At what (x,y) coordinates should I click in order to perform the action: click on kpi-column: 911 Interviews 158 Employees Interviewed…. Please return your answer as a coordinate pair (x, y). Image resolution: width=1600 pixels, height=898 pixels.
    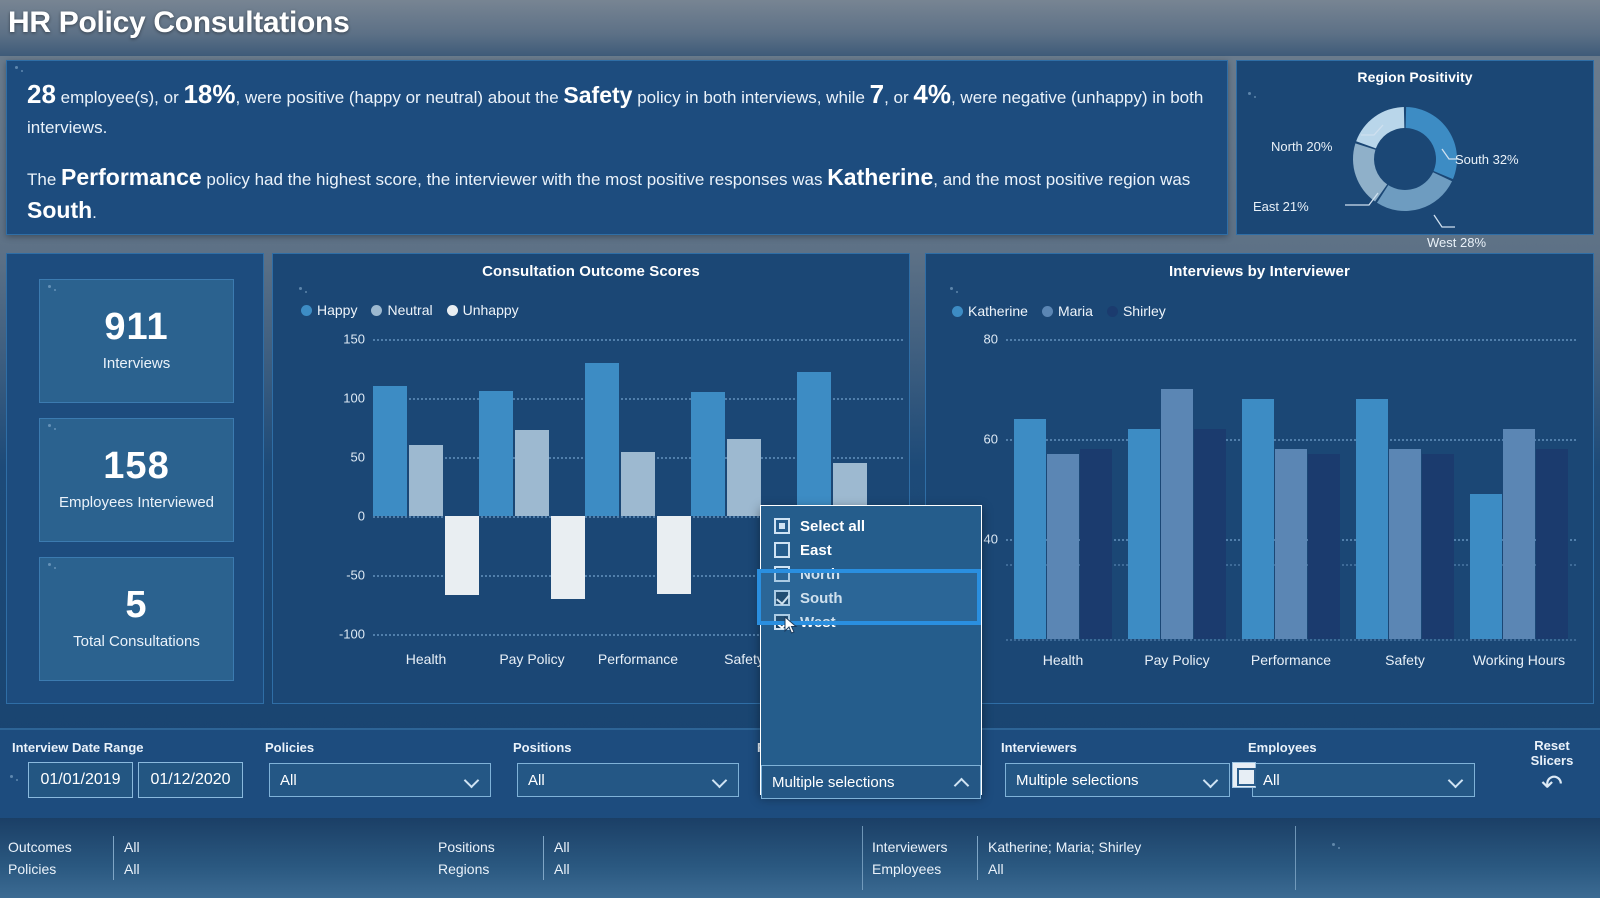
    Looking at the image, I should click on (135, 478).